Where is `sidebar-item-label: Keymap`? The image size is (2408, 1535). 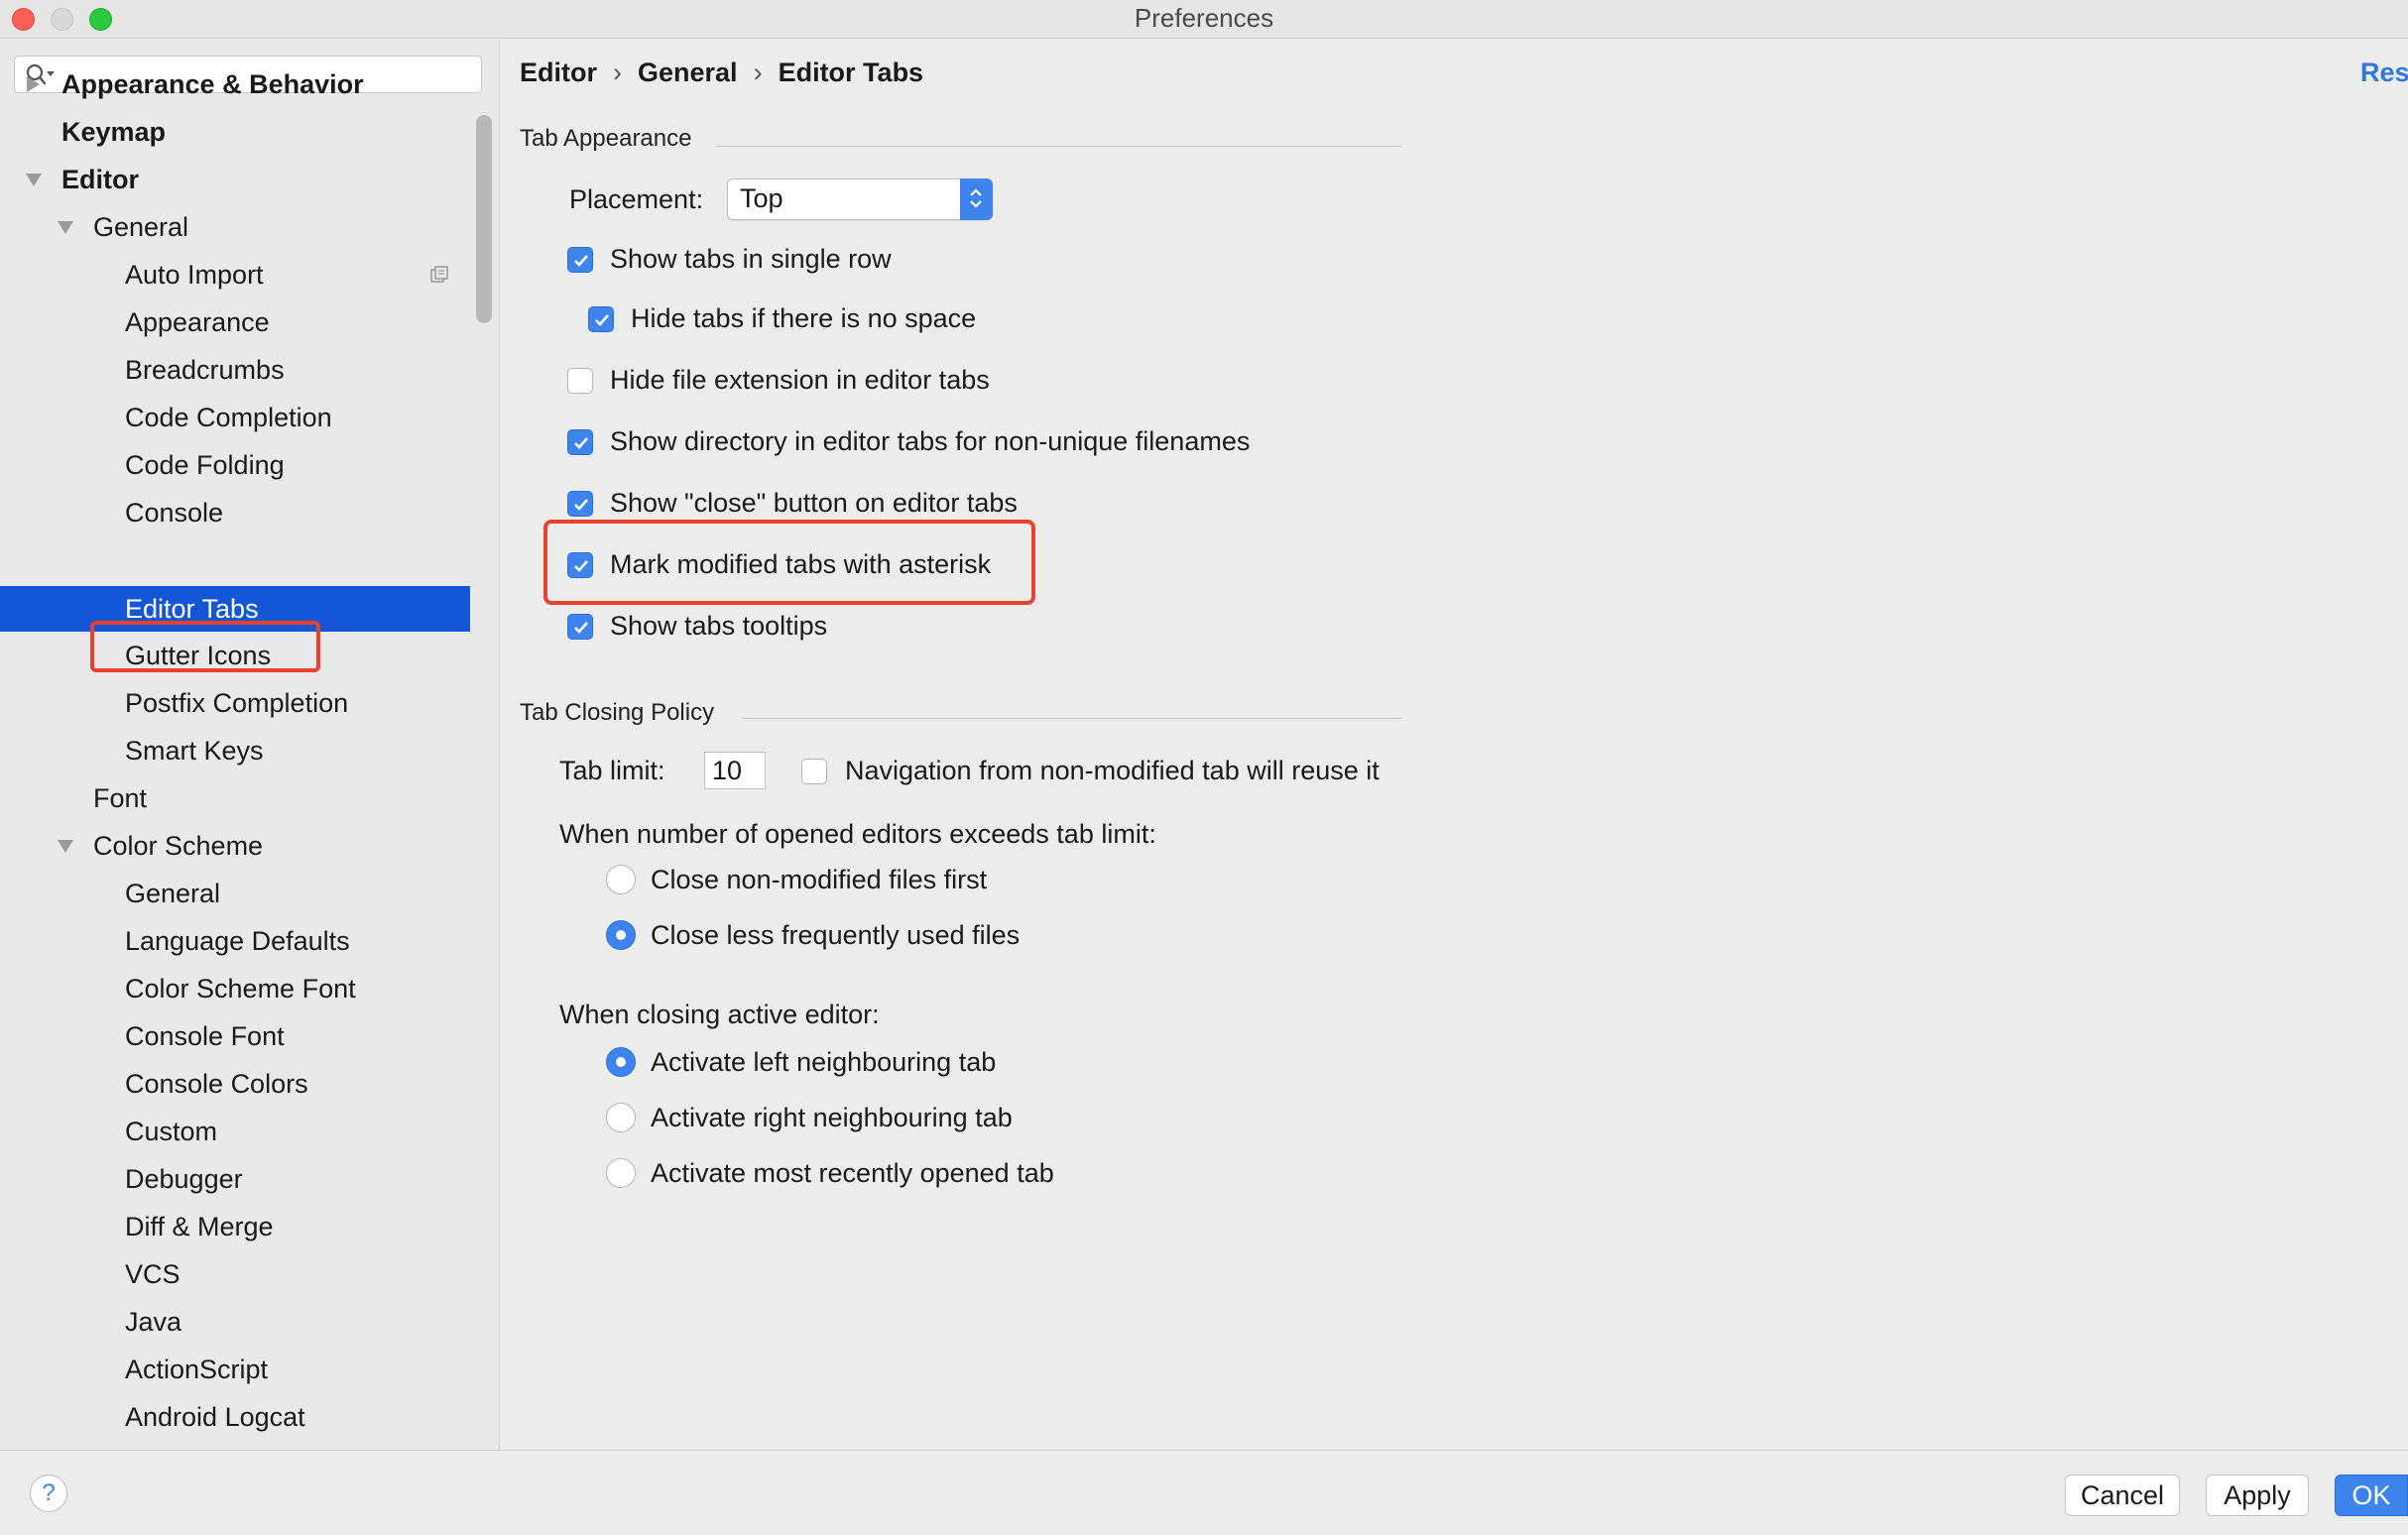 sidebar-item-label: Keymap is located at coordinates (114, 132).